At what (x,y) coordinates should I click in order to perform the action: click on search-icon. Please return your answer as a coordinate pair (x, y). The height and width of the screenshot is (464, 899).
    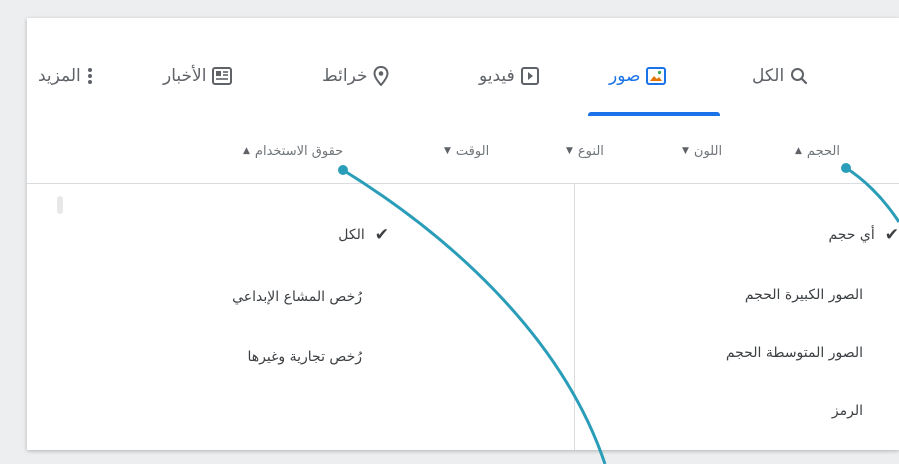
    Looking at the image, I should click on (799, 76).